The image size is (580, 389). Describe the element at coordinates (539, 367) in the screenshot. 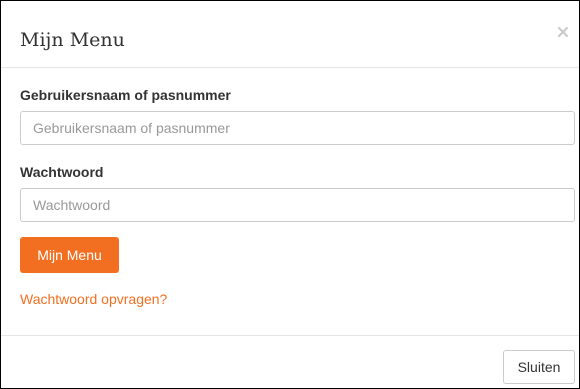

I see `close-button: Sluiten` at that location.